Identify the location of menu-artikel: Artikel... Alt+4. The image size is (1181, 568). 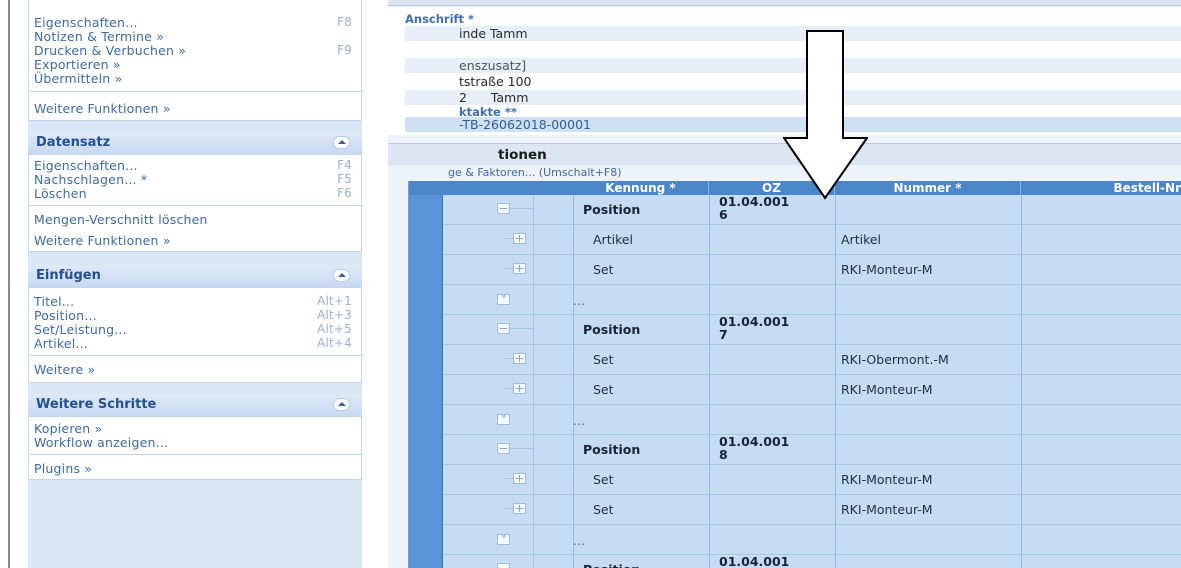
(193, 343).